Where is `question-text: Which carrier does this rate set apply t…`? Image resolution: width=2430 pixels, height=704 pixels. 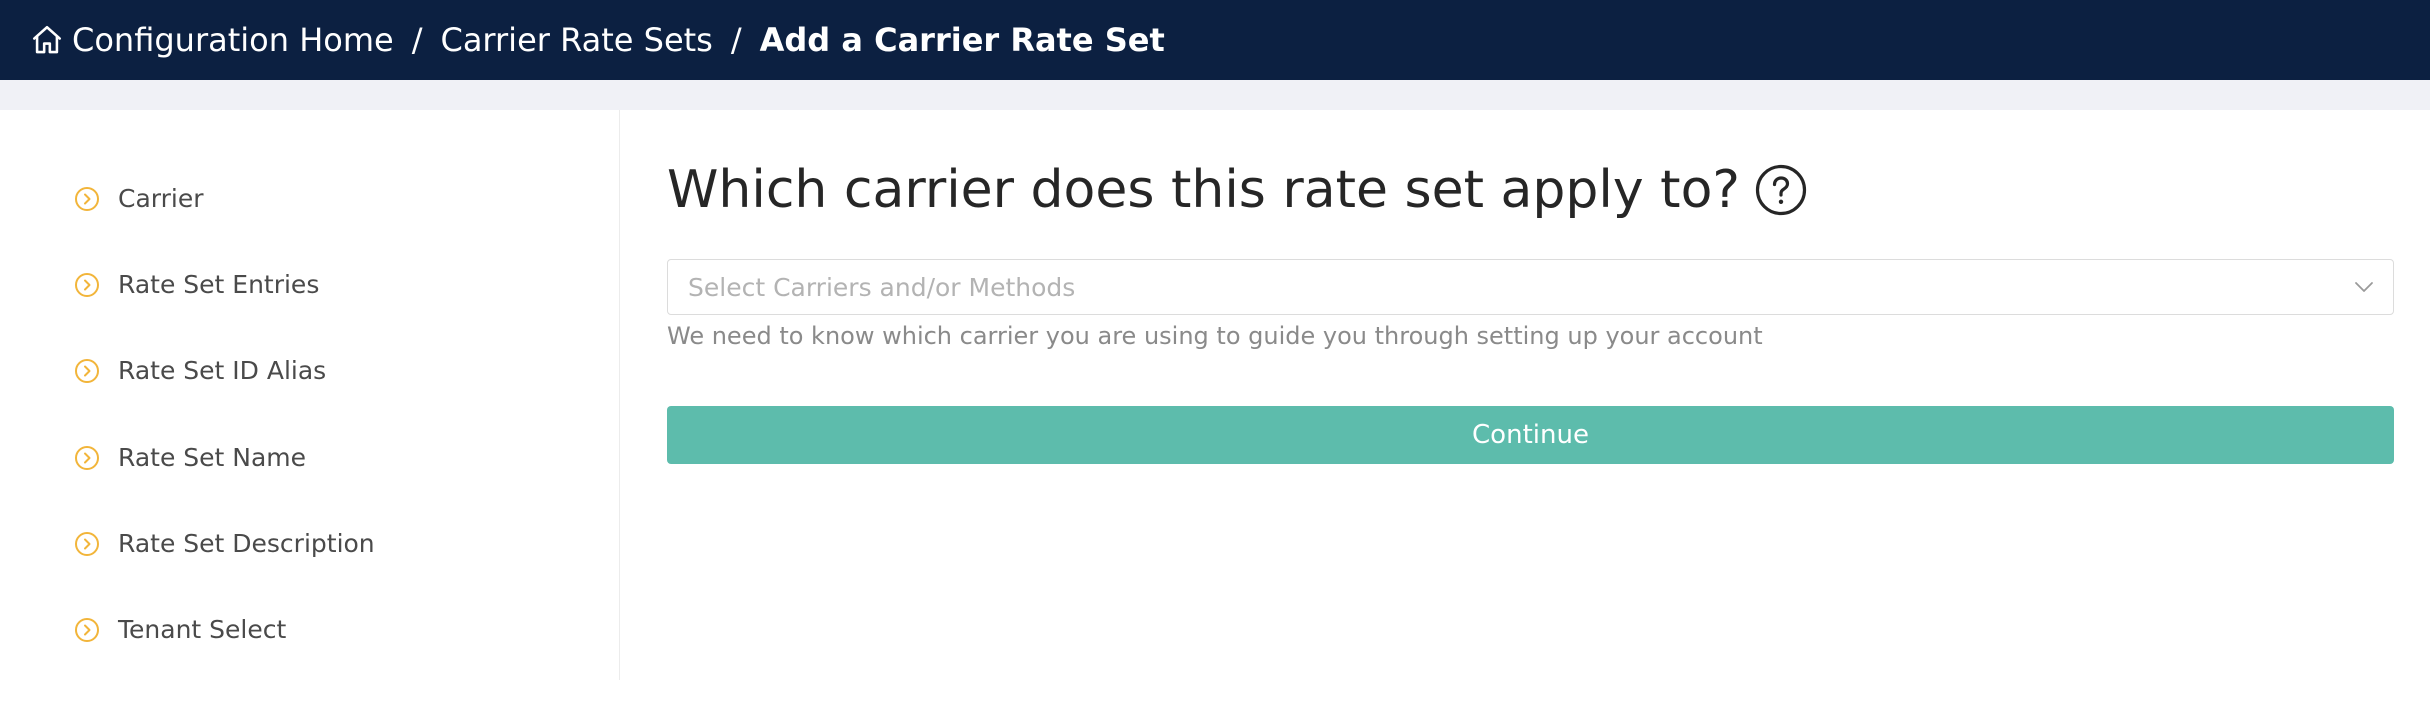 question-text: Which carrier does this rate set apply t… is located at coordinates (1203, 190).